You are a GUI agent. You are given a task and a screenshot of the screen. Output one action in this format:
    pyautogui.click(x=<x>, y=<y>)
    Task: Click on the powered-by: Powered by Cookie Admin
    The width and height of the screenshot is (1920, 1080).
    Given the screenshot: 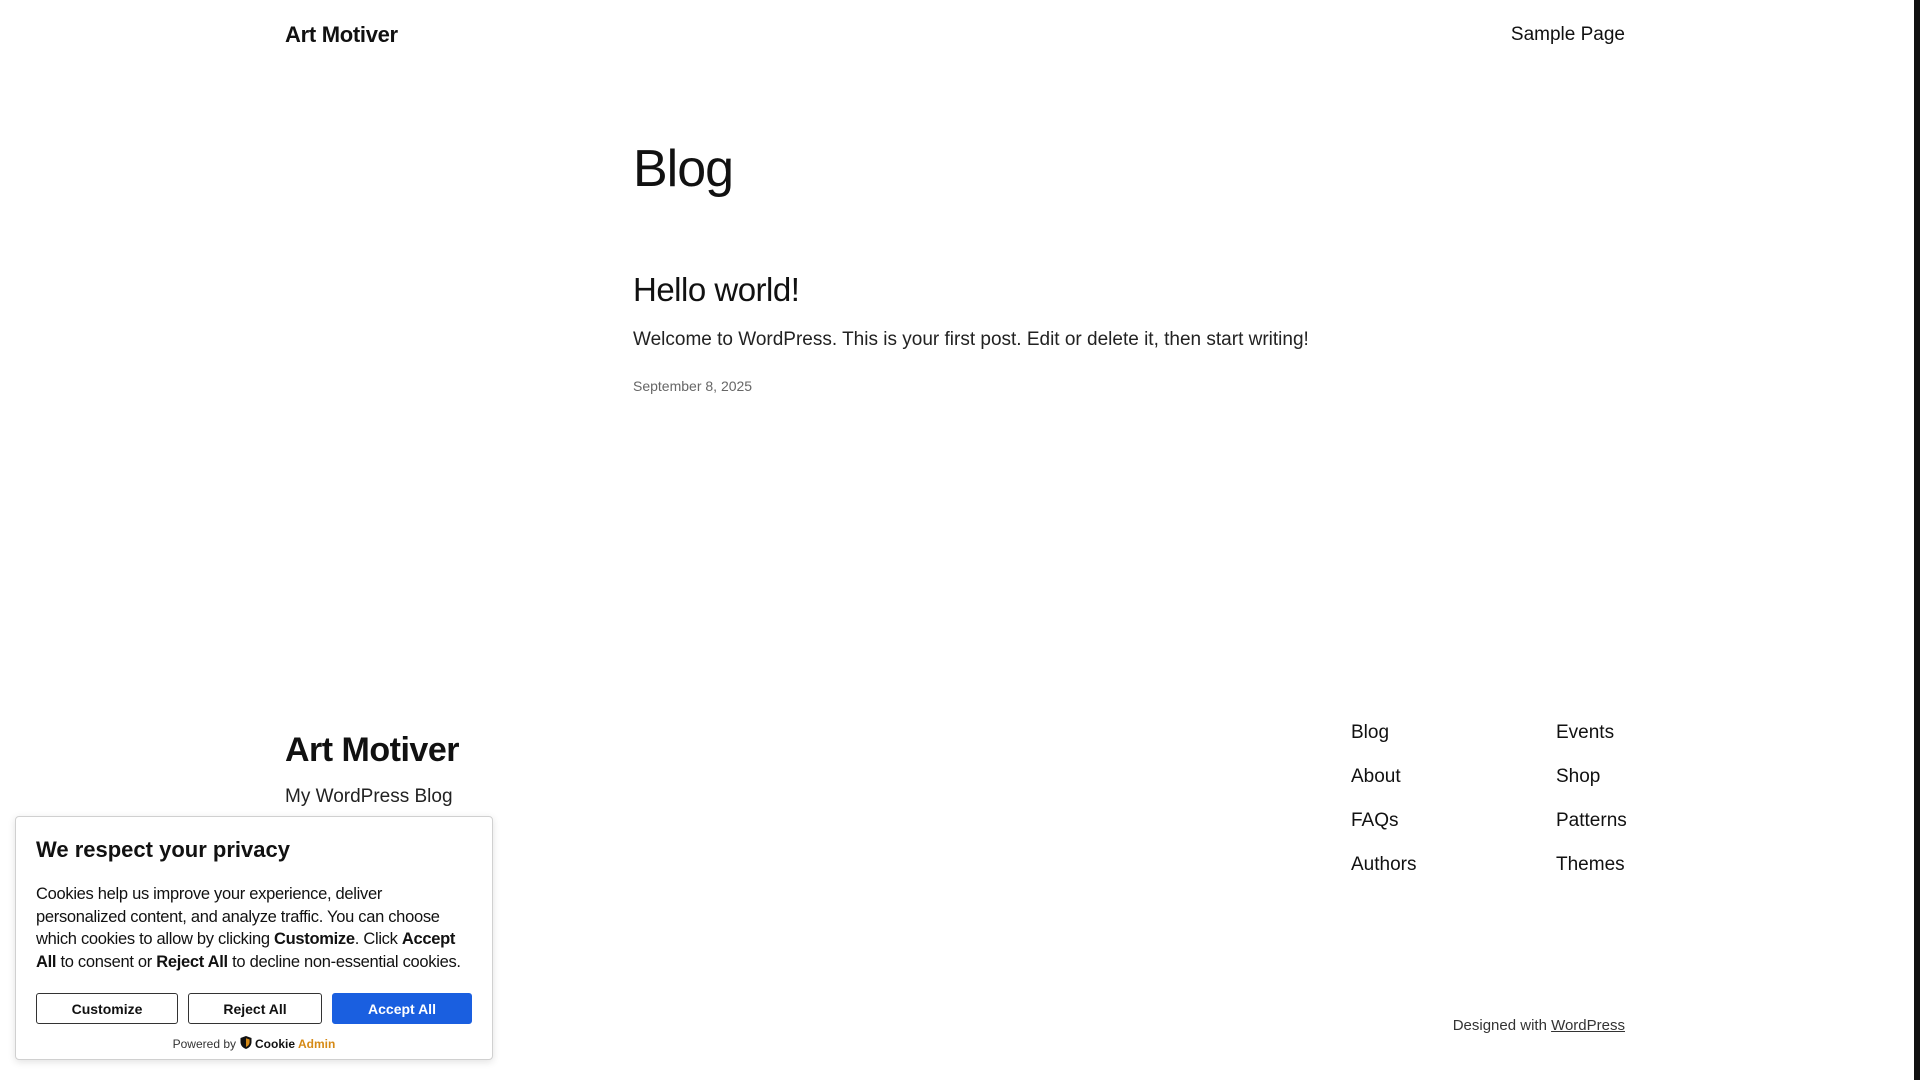 What is the action you would take?
    pyautogui.click(x=254, y=1044)
    